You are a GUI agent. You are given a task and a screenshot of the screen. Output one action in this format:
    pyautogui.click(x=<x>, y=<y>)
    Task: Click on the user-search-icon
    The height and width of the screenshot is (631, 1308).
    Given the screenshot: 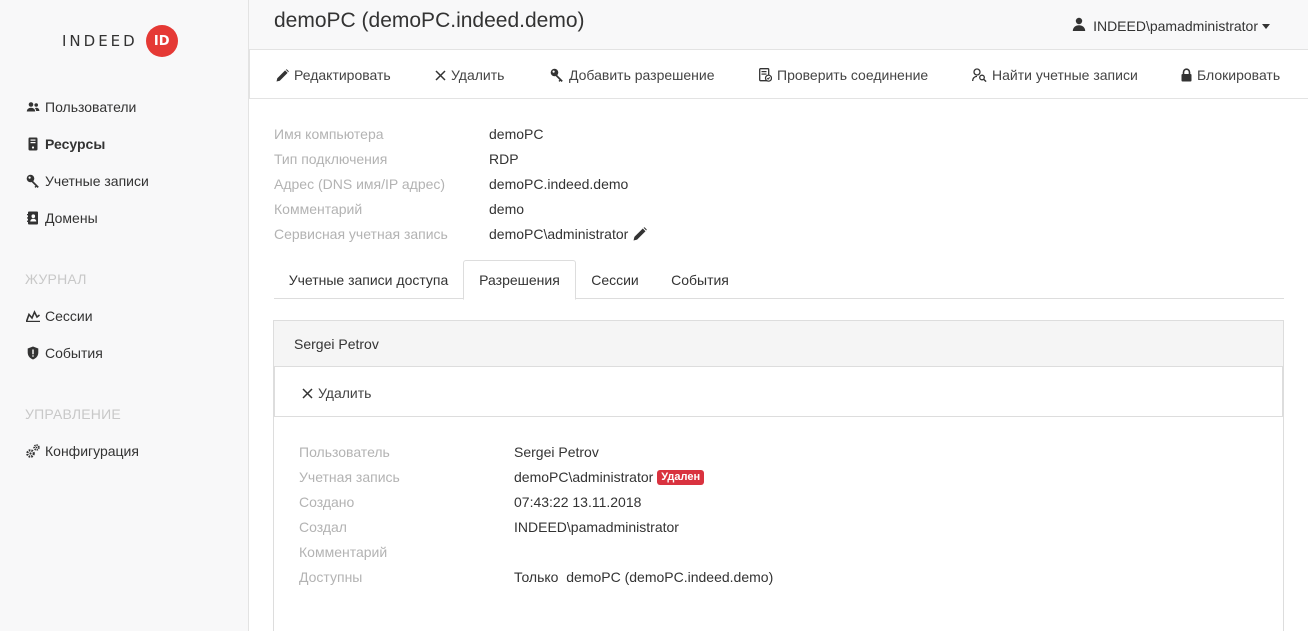 What is the action you would take?
    pyautogui.click(x=979, y=75)
    